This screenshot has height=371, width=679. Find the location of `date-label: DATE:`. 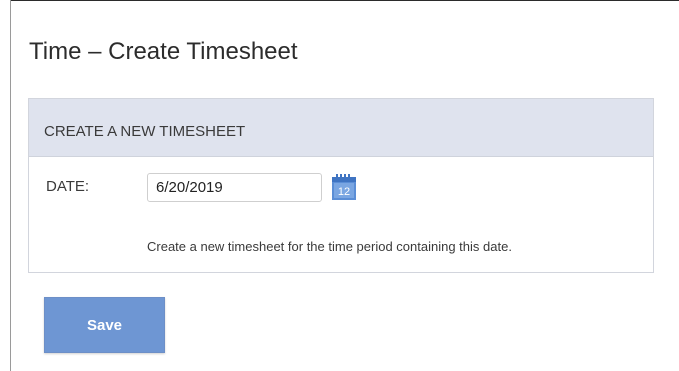

date-label: DATE: is located at coordinates (68, 186).